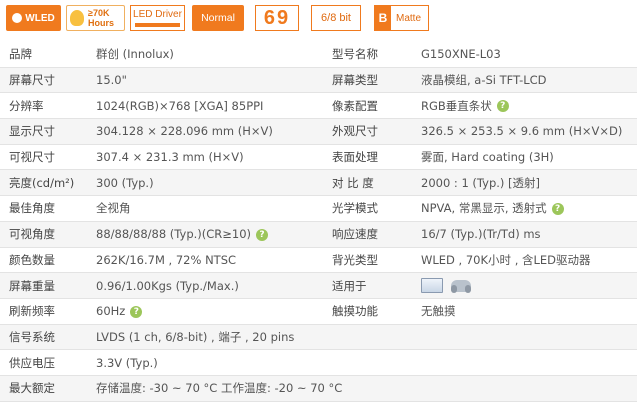 This screenshot has height=409, width=637. I want to click on spec-value: WLED , 70K小时 , 含LED驱动器, so click(524, 260).